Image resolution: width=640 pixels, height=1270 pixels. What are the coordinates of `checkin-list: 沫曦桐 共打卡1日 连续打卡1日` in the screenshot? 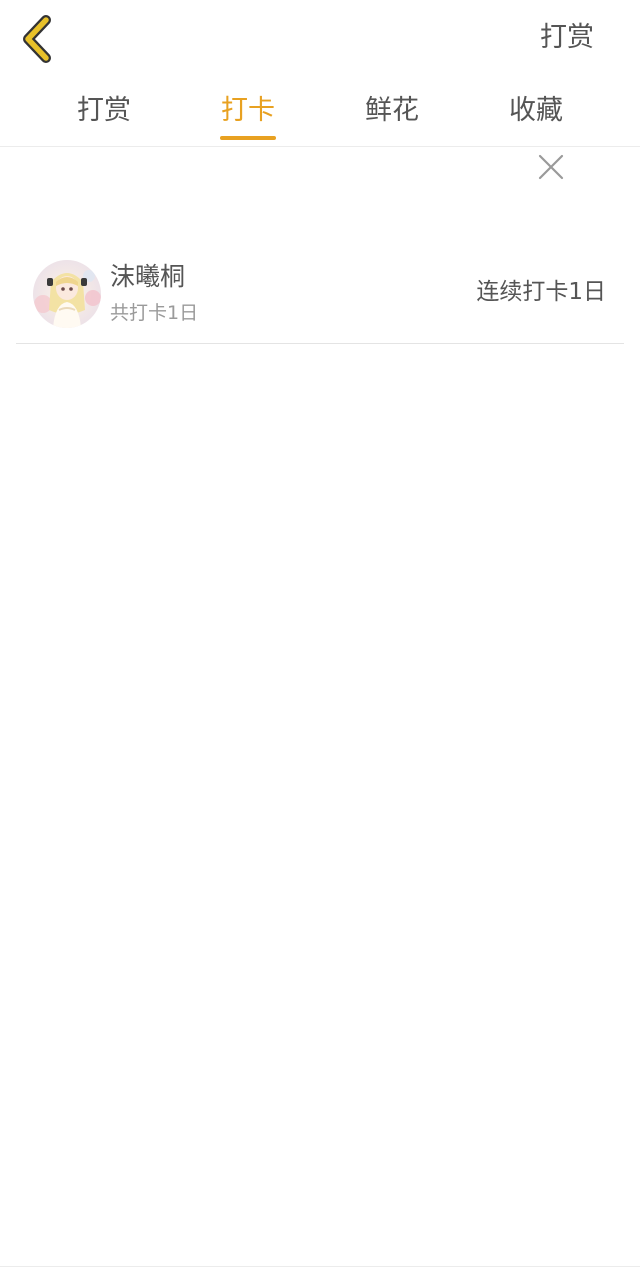 It's located at (320, 294).